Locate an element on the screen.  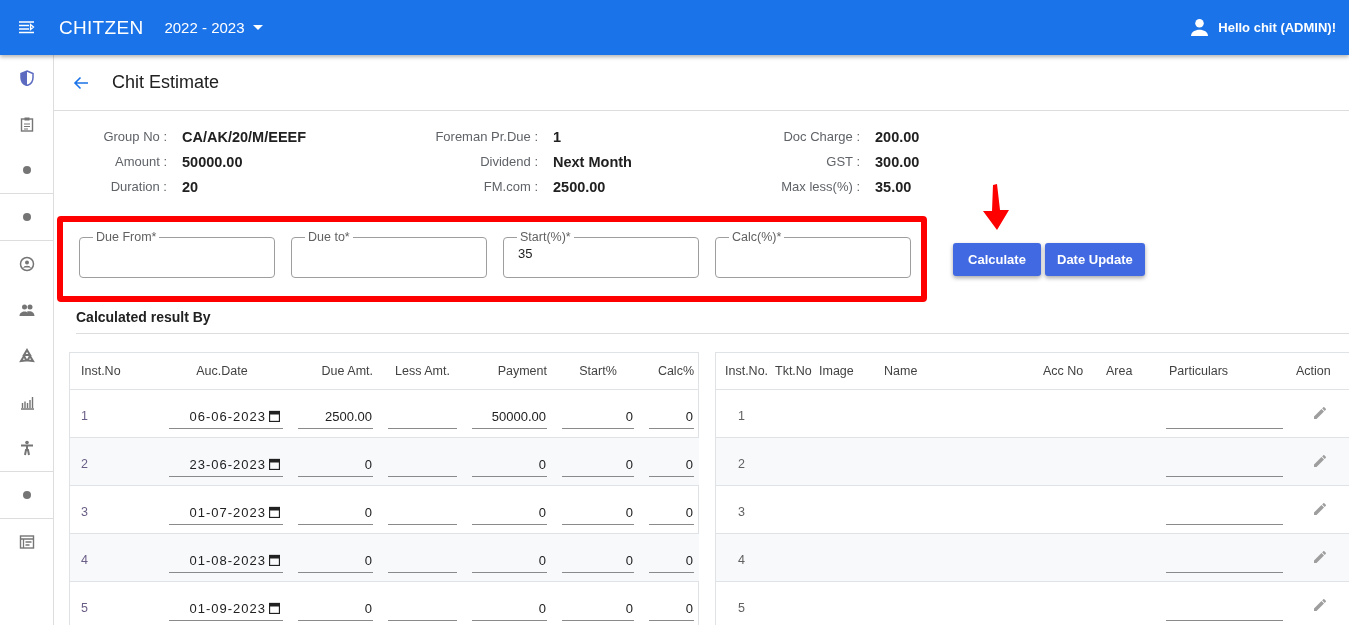
bar-chart-icon is located at coordinates (26, 402).